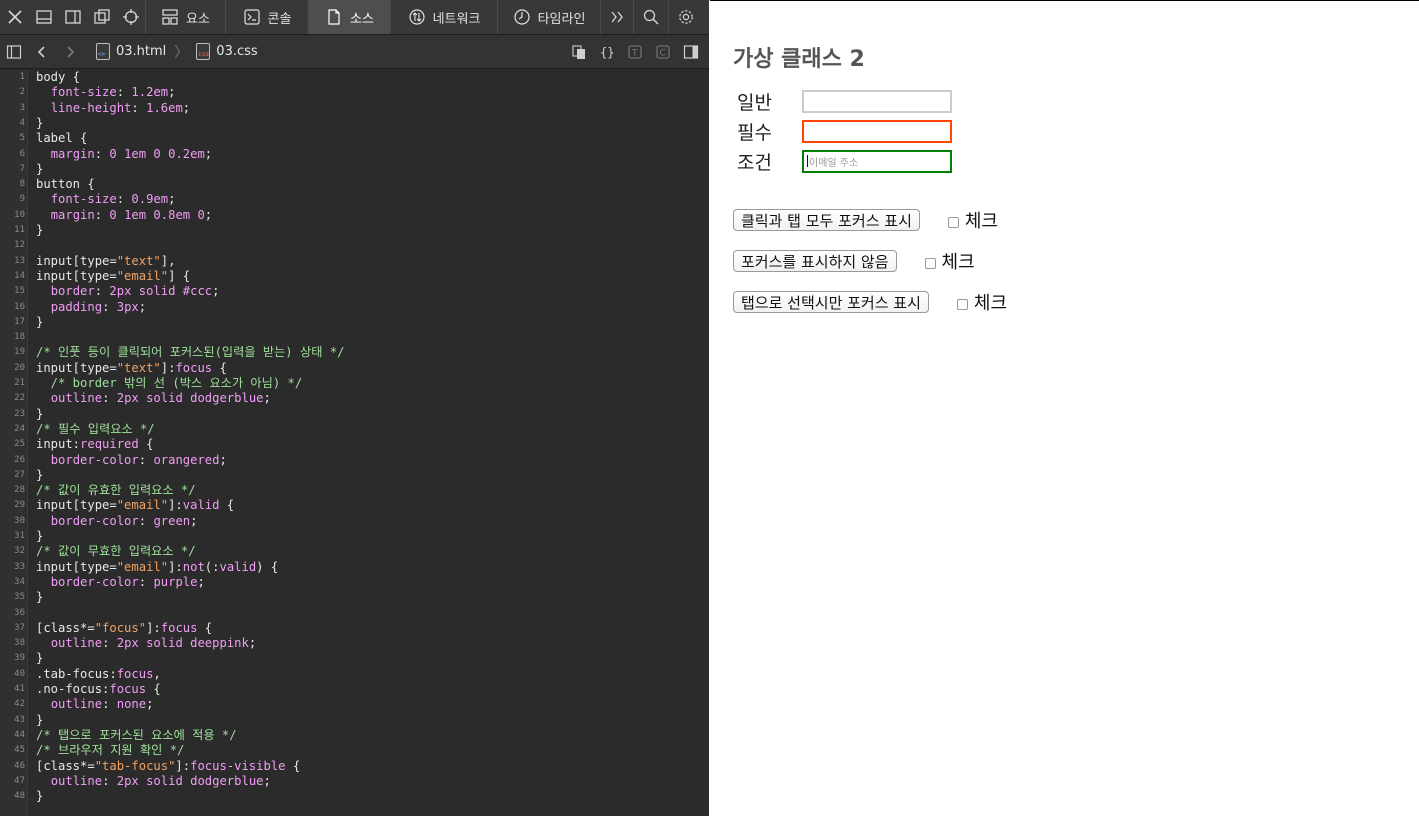  Describe the element at coordinates (334, 17) in the screenshot. I see `sources-icon` at that location.